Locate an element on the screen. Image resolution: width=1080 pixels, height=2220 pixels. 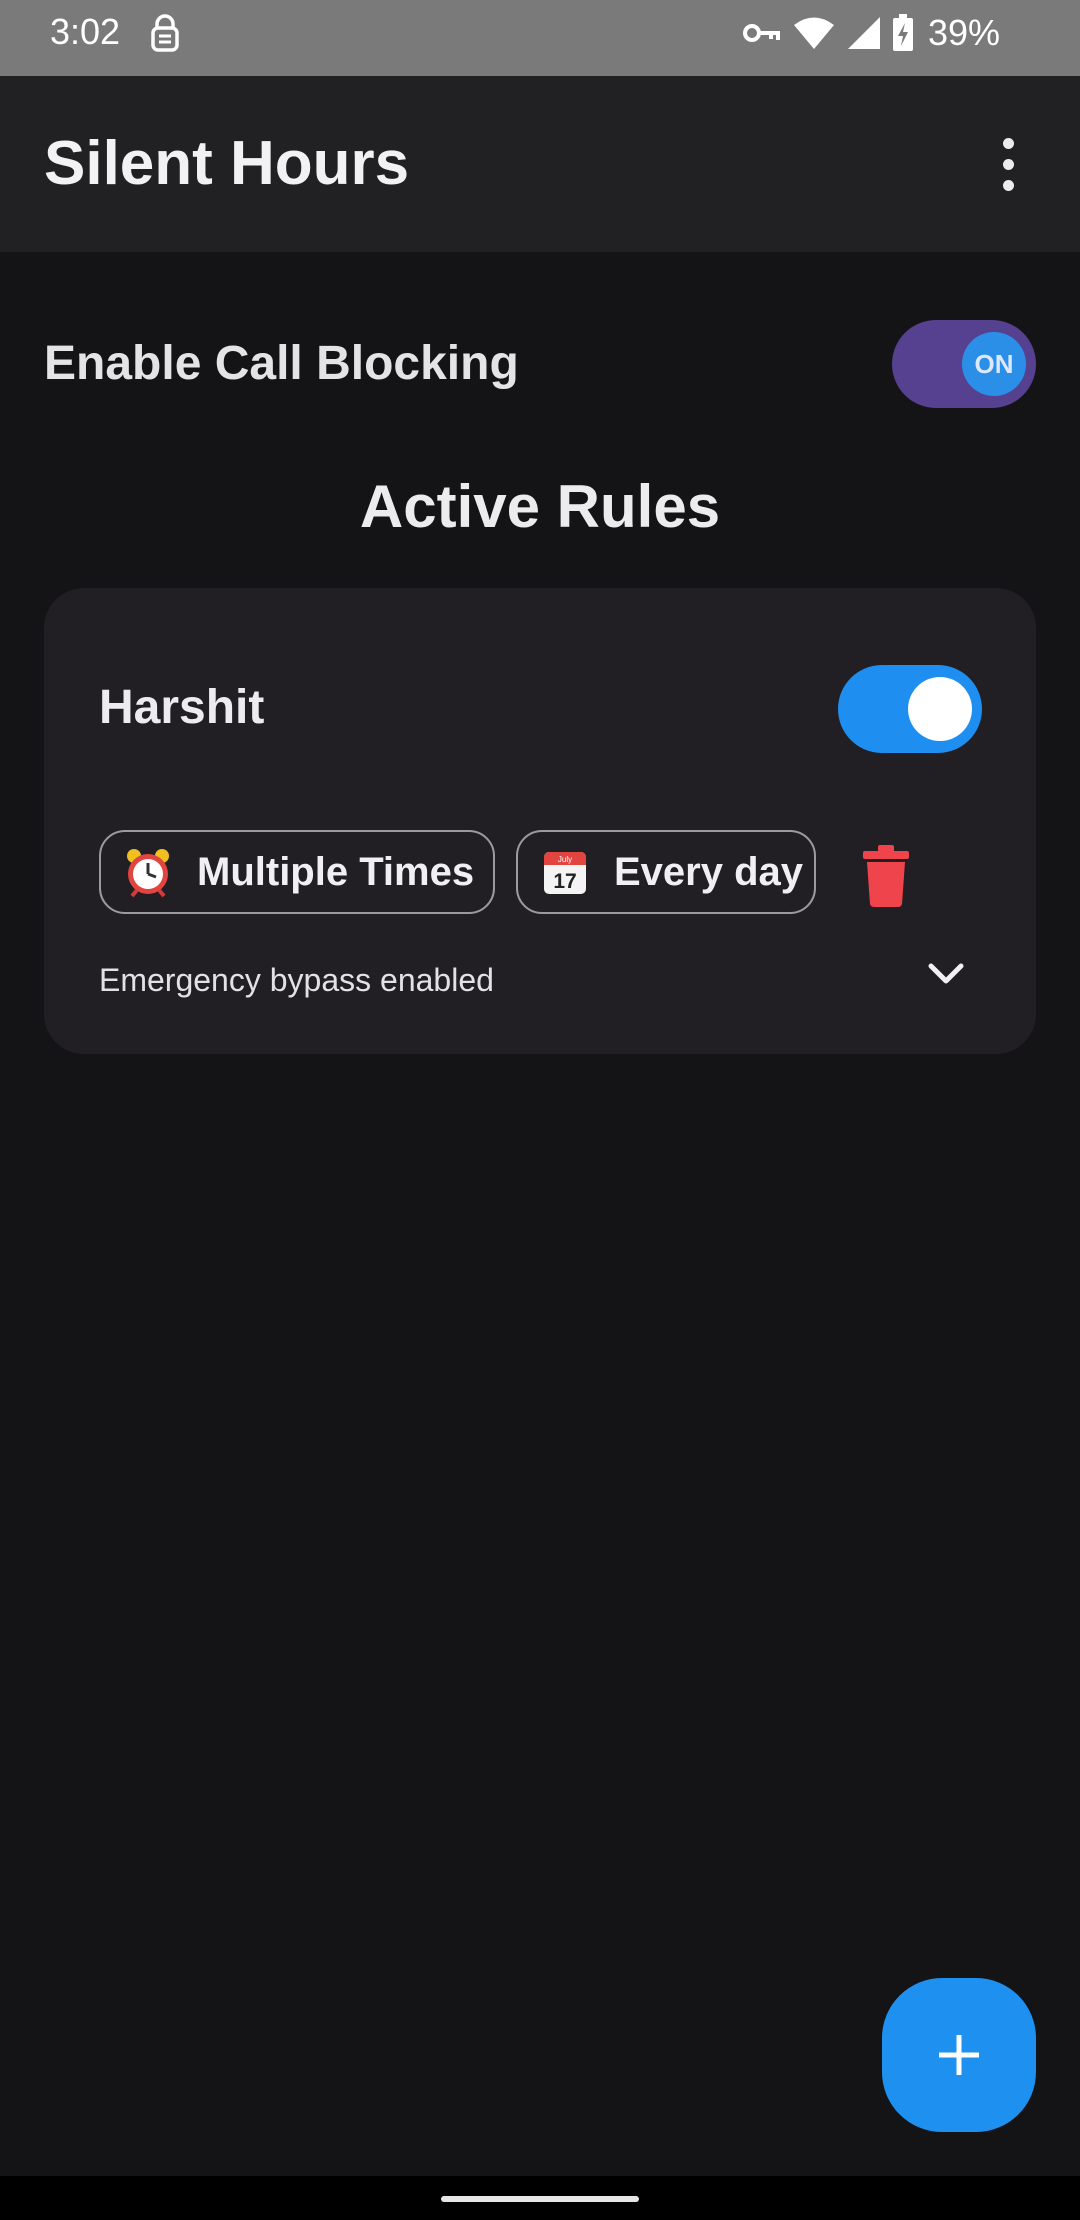
home-indicator is located at coordinates (540, 2199).